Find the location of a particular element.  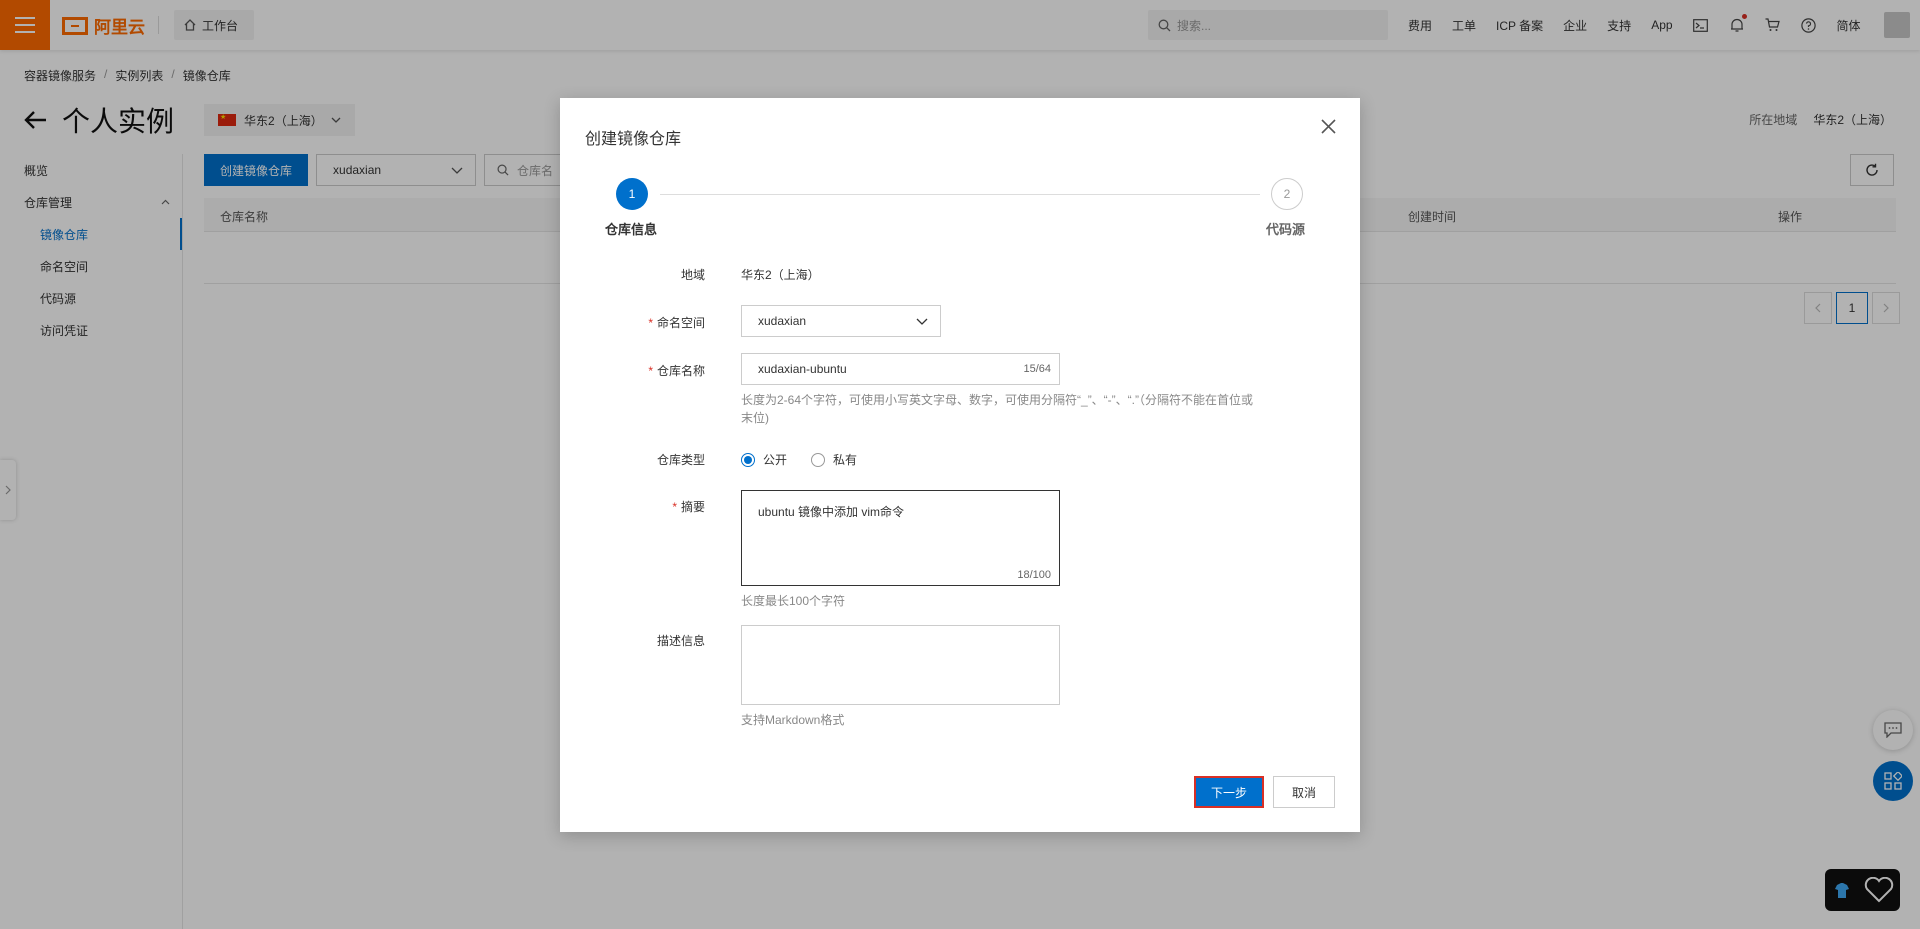

chevron-down-icon is located at coordinates (922, 321).